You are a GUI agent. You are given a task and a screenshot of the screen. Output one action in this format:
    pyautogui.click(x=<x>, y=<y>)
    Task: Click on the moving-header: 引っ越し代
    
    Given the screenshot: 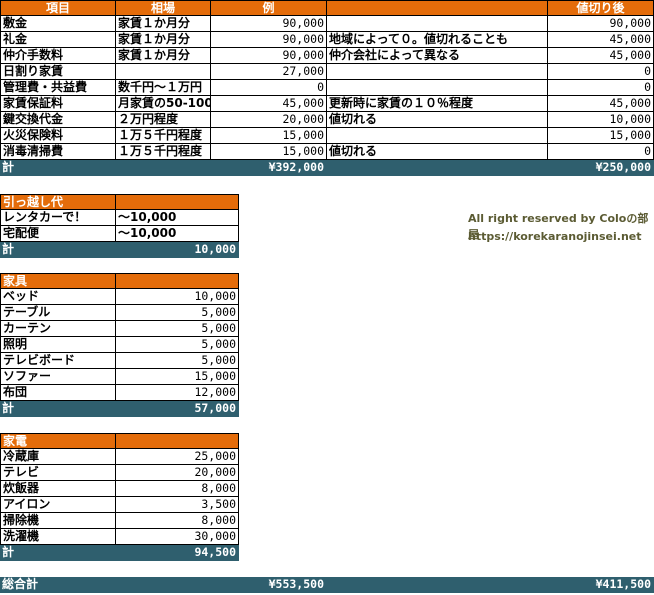 What is the action you would take?
    pyautogui.click(x=58, y=202)
    